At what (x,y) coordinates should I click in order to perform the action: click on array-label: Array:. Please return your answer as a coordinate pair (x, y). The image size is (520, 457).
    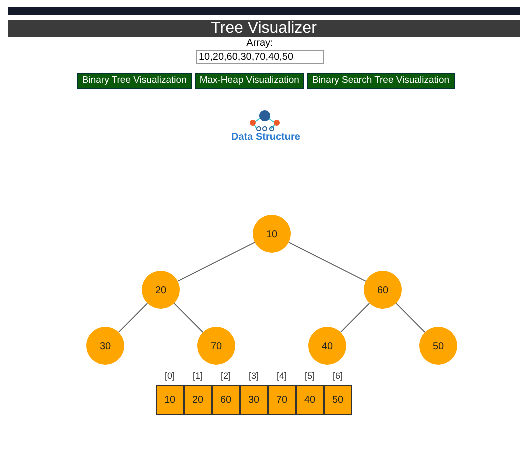
    Looking at the image, I should click on (260, 44).